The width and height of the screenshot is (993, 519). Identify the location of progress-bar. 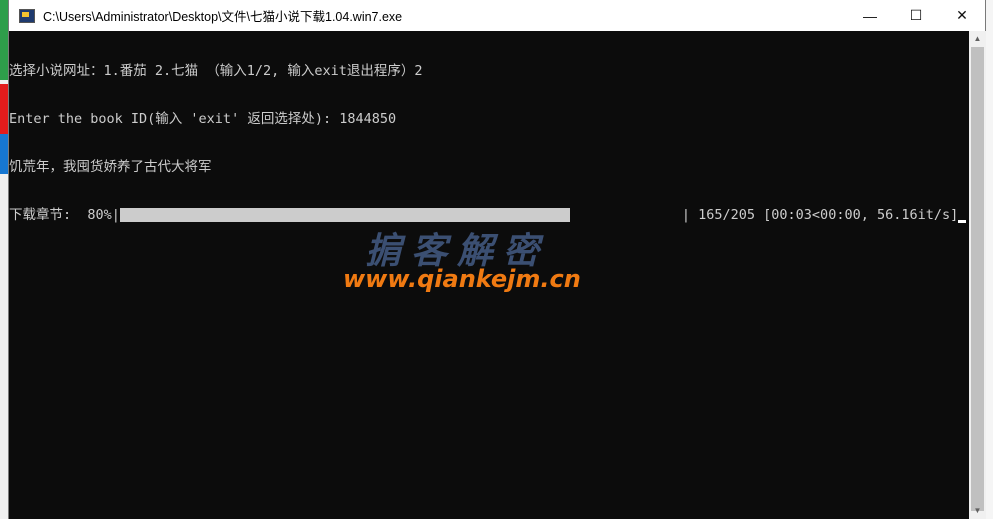
(344, 215).